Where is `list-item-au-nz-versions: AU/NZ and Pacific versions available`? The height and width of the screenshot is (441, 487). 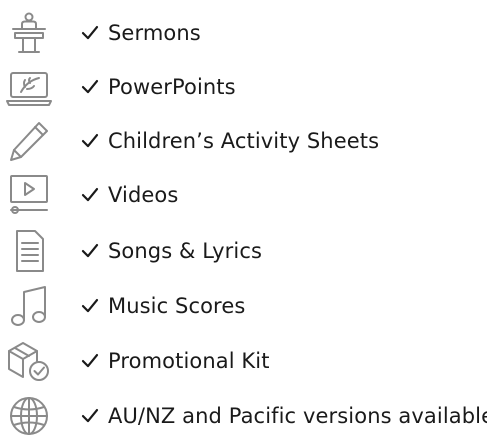 list-item-au-nz-versions: AU/NZ and Pacific versions available is located at coordinates (243, 416).